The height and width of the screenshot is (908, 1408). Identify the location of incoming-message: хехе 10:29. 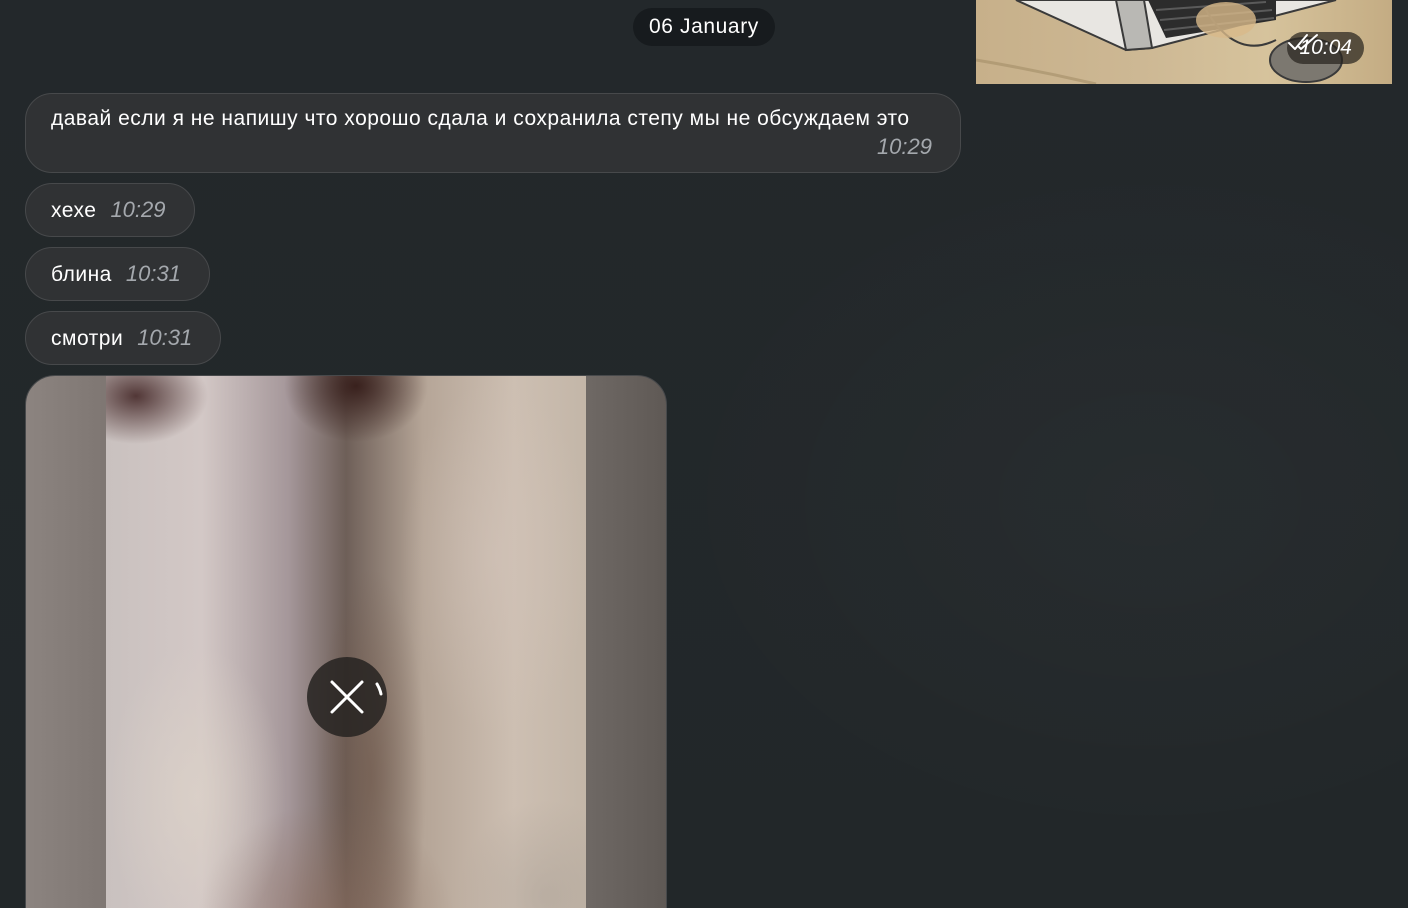
(110, 210).